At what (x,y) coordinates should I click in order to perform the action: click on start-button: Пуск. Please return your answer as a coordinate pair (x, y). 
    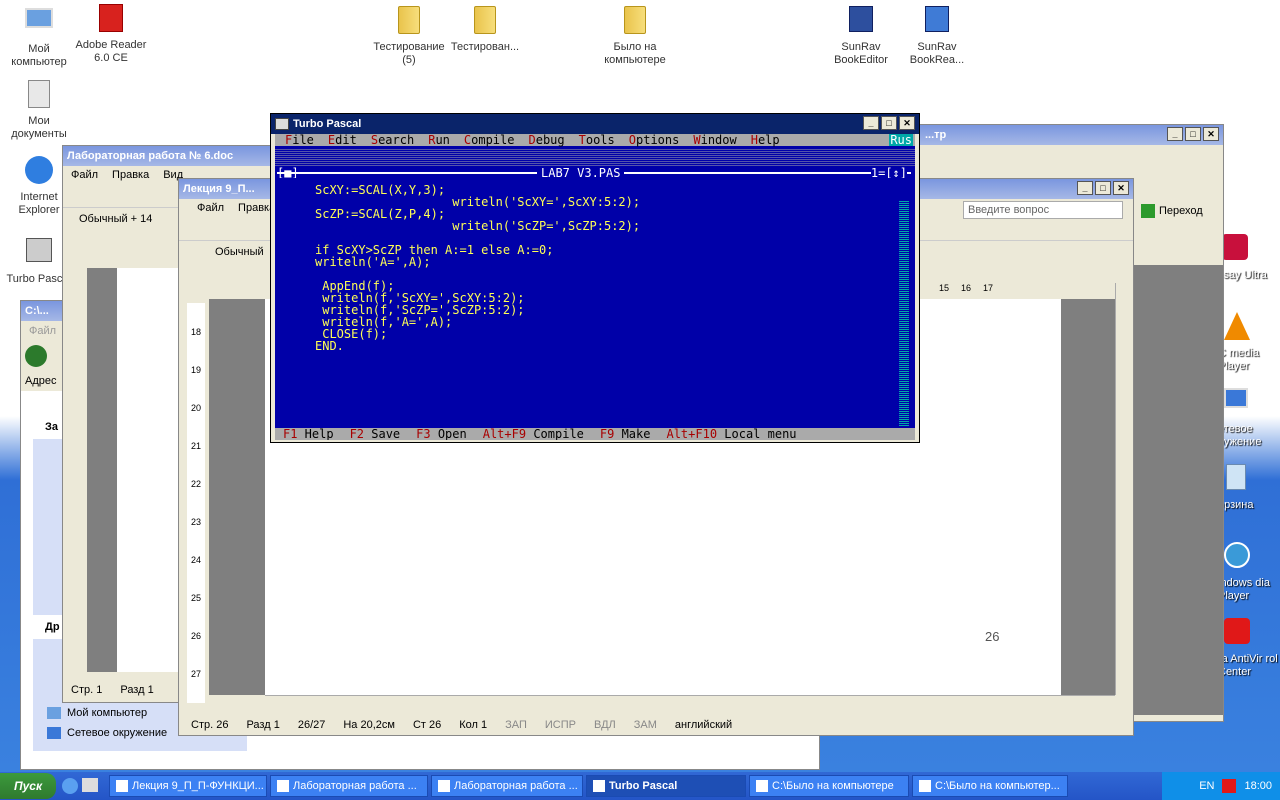
    Looking at the image, I should click on (28, 786).